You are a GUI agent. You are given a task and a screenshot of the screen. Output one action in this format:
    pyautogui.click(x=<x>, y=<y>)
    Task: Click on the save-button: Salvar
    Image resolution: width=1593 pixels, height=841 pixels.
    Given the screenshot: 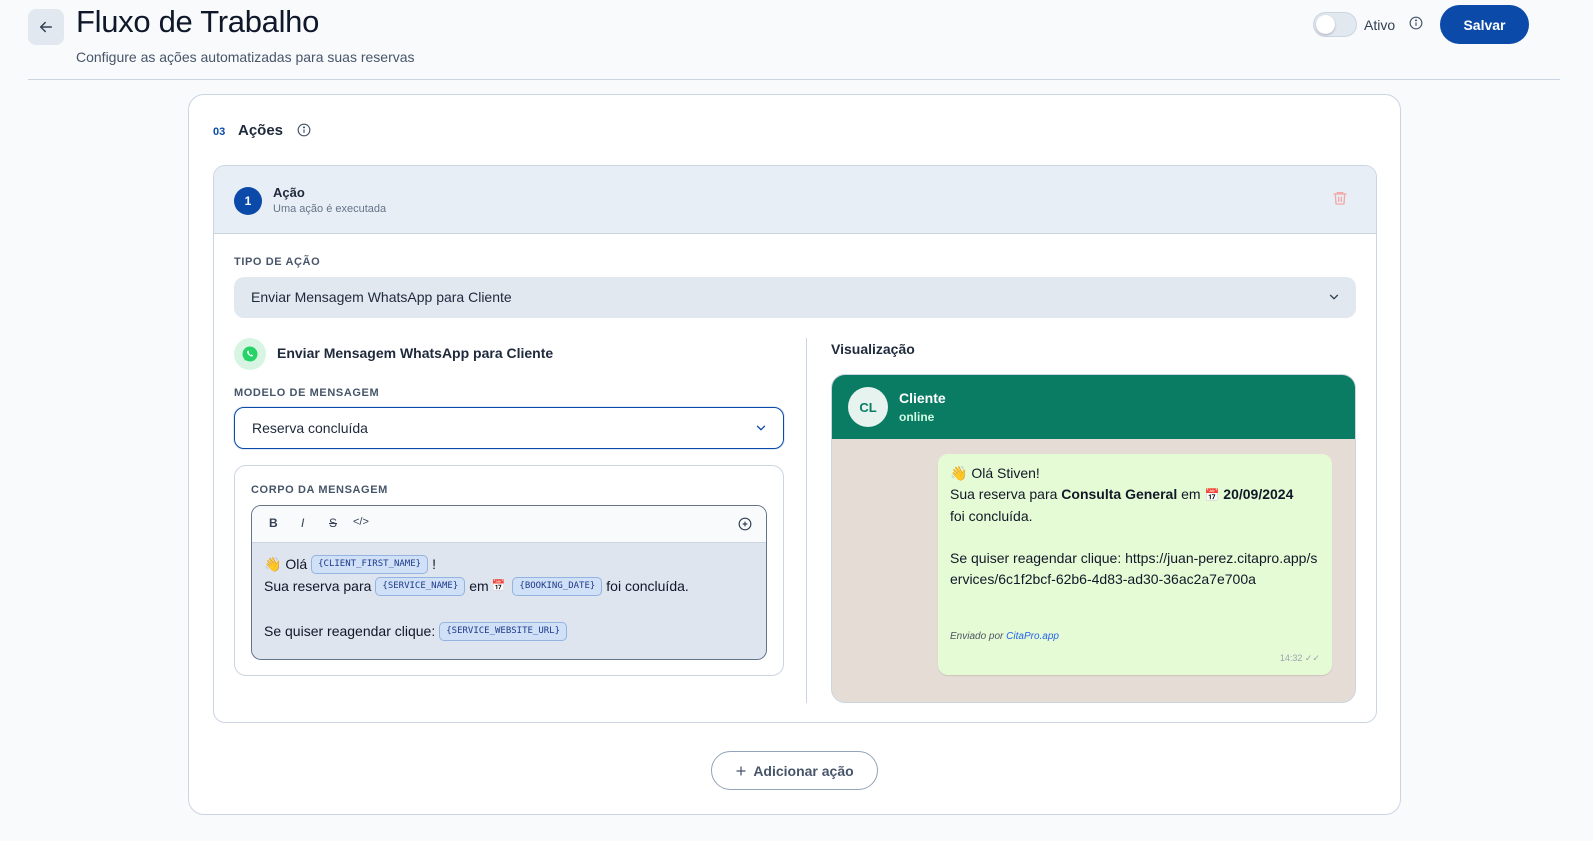 What is the action you would take?
    pyautogui.click(x=1484, y=24)
    